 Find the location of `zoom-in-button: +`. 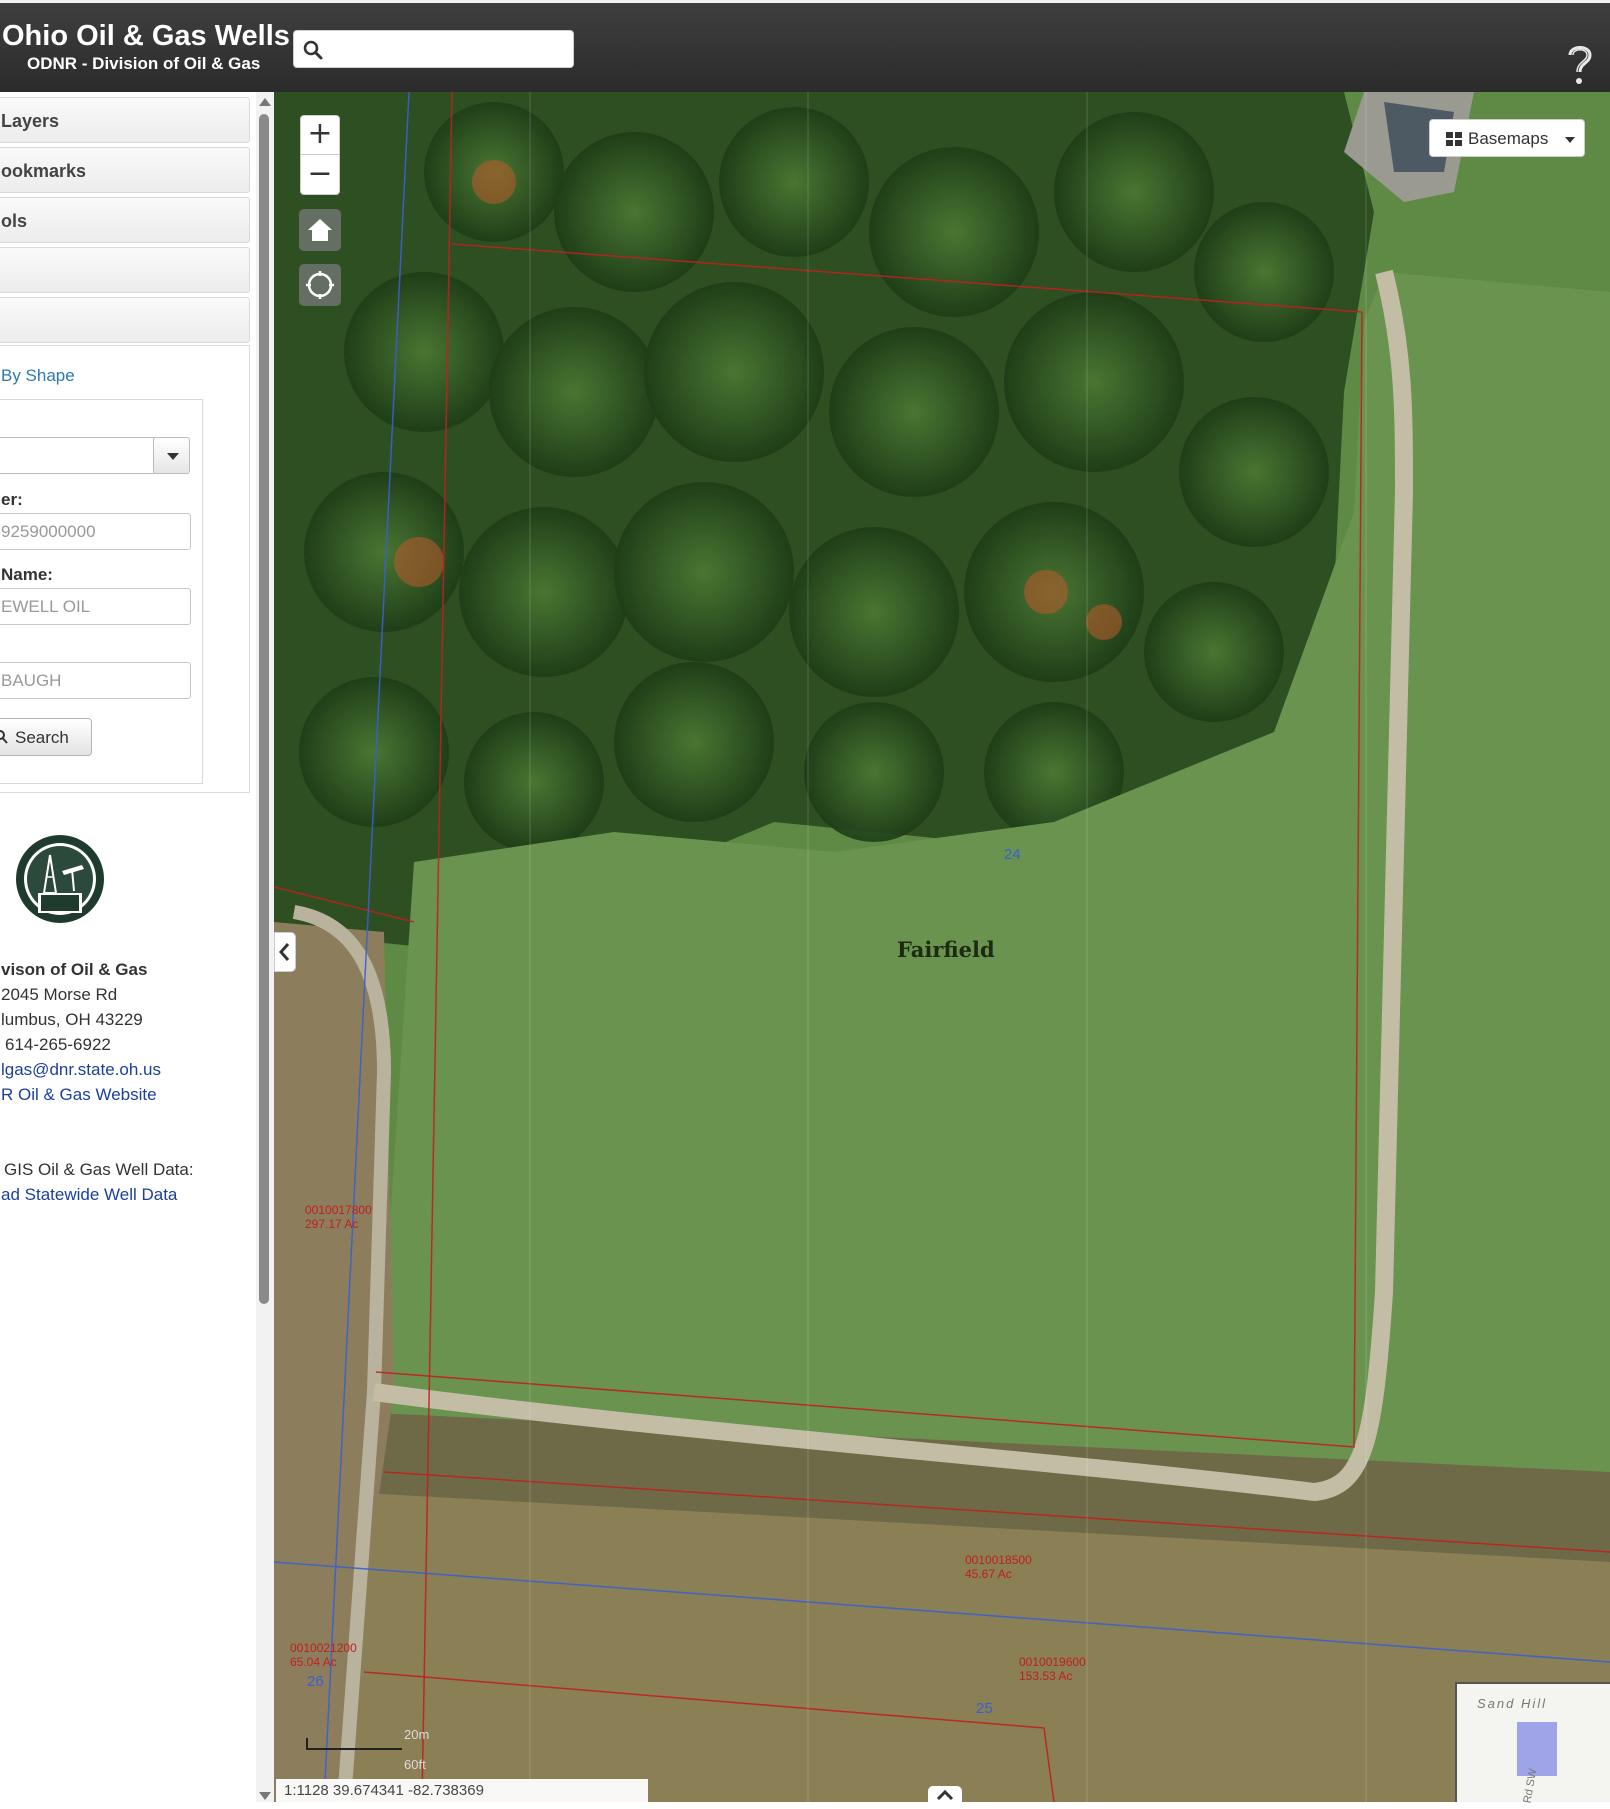

zoom-in-button: + is located at coordinates (320, 135).